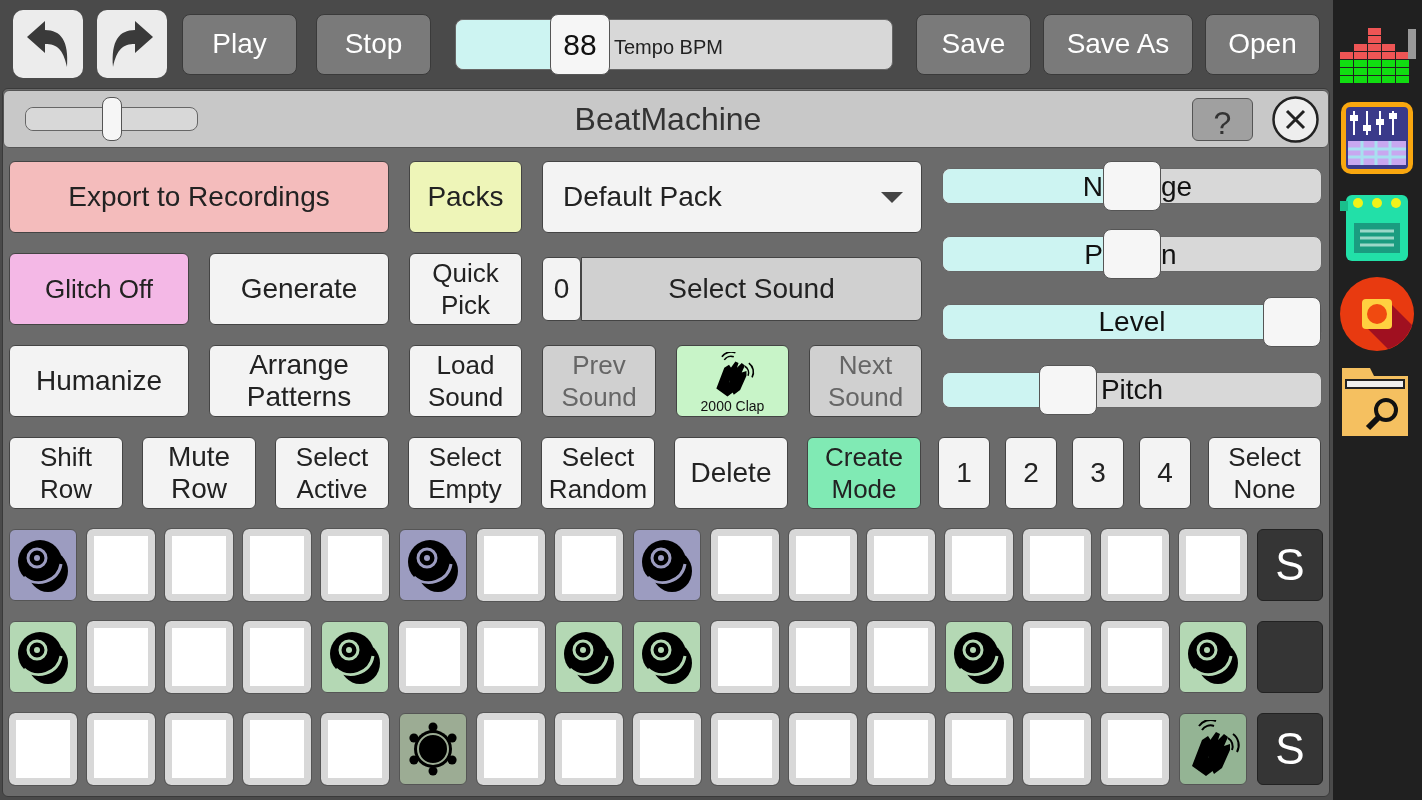  Describe the element at coordinates (99, 289) in the screenshot. I see `action-button: Glitch Off` at that location.